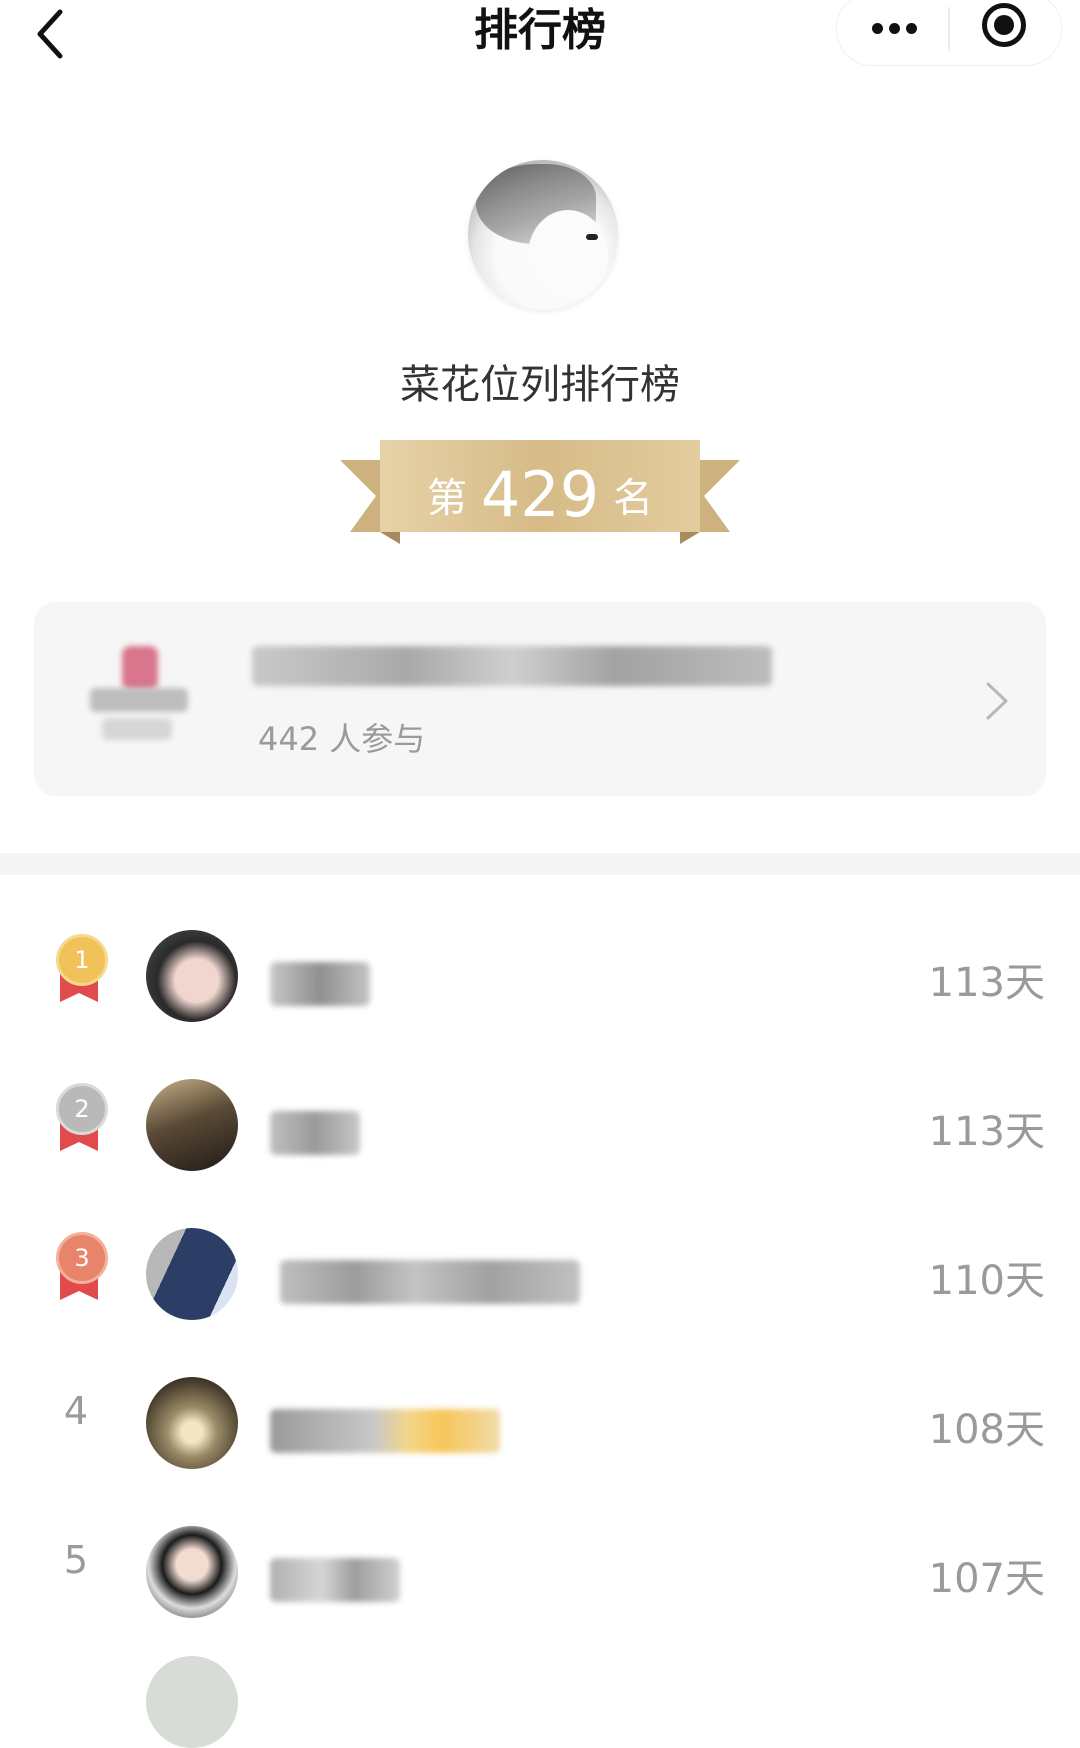  What do you see at coordinates (512, 666) in the screenshot?
I see `group-title-blurred` at bounding box center [512, 666].